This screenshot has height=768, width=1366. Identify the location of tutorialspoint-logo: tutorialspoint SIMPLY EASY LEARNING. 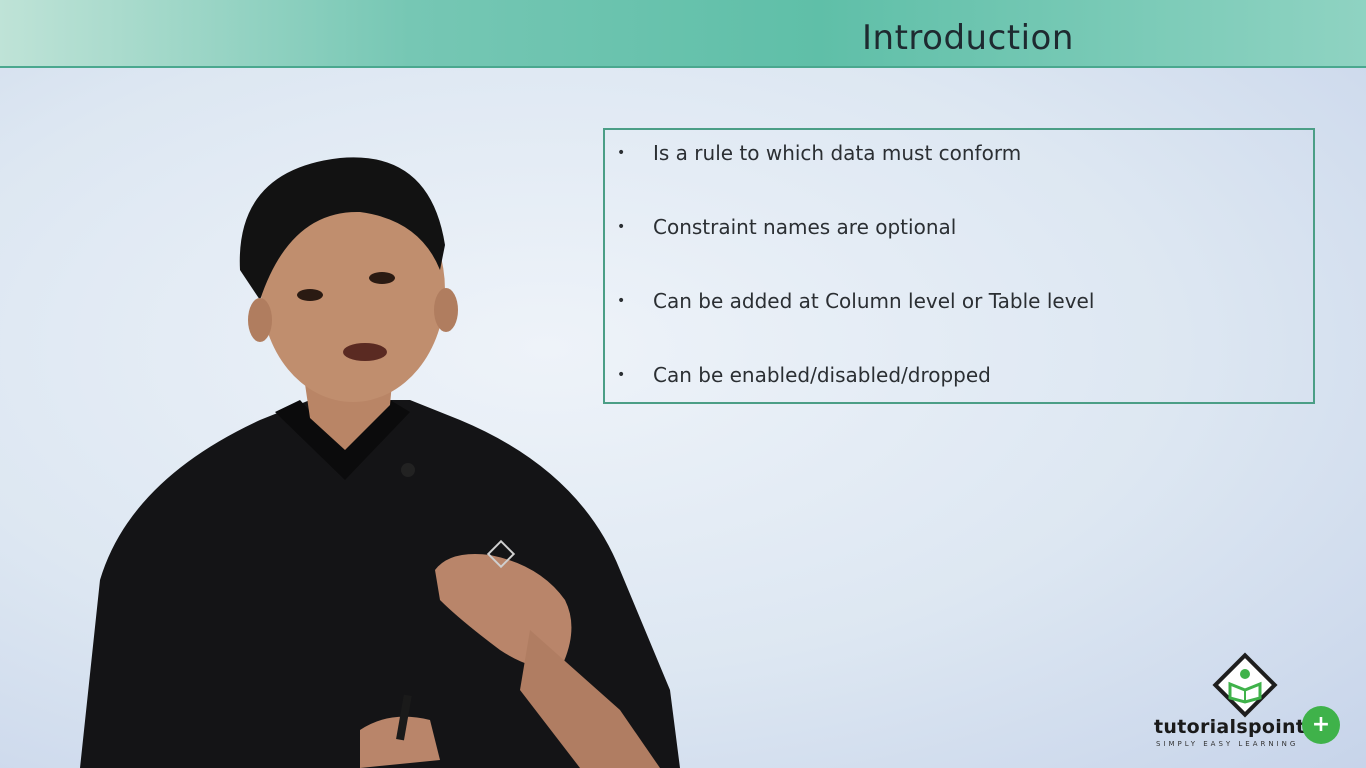
(1245, 705).